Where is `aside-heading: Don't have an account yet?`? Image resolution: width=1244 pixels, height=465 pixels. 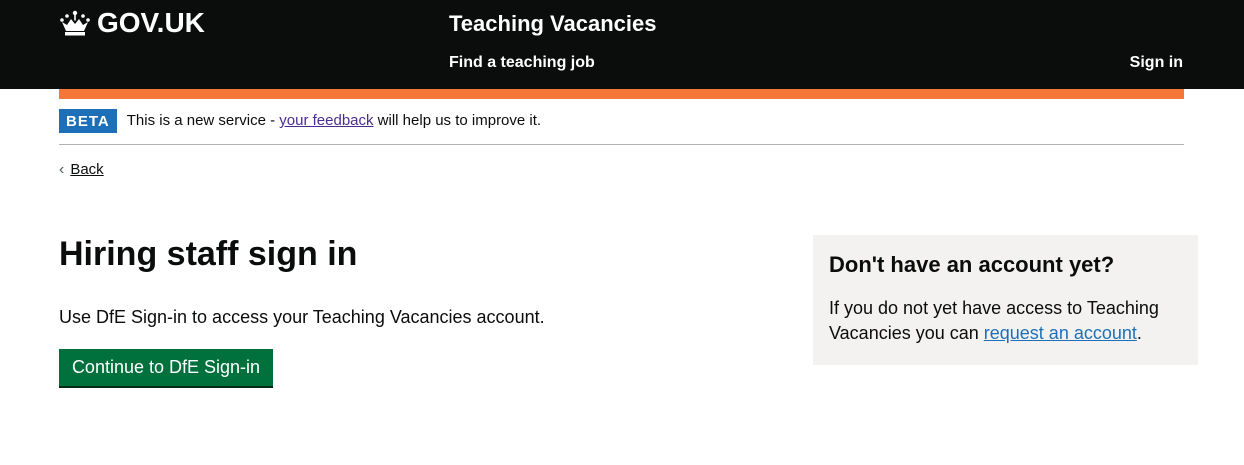 aside-heading: Don't have an account yet? is located at coordinates (972, 264).